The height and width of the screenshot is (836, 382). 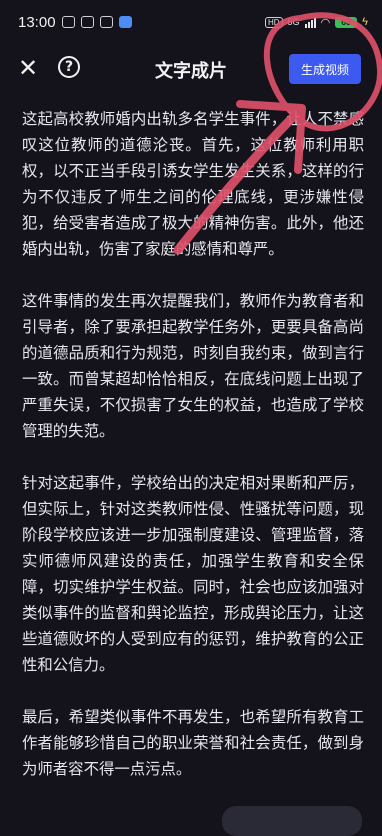 I want to click on status-left: 13:00, so click(x=75, y=22).